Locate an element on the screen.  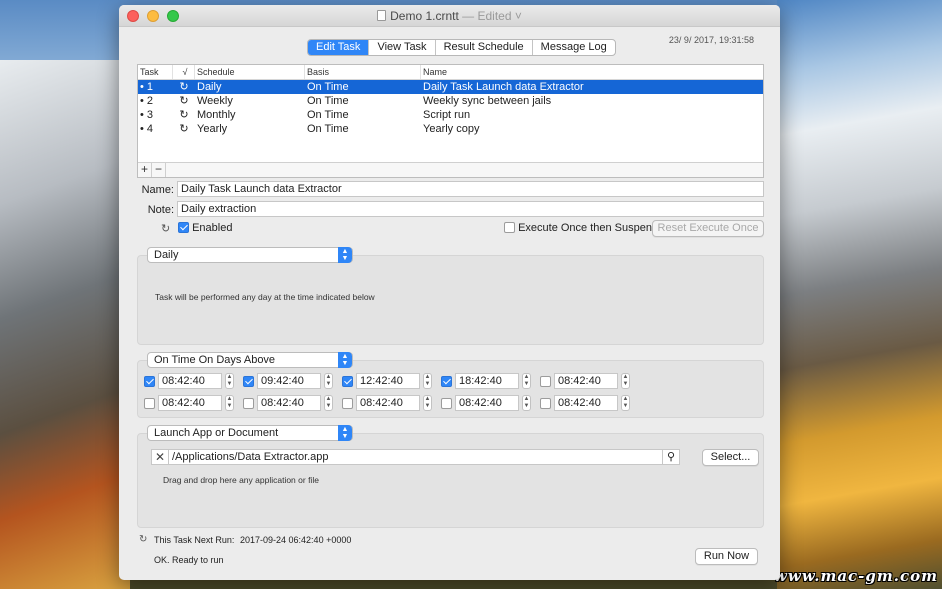
cell-name: Yearly copy is located at coordinates (451, 129).